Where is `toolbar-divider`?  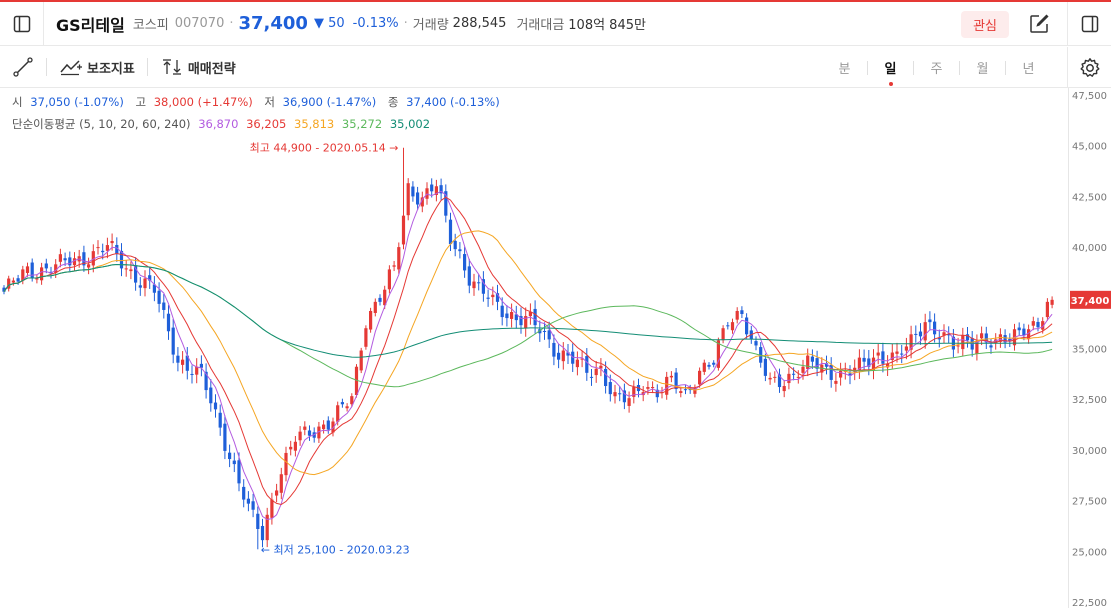 toolbar-divider is located at coordinates (46, 67).